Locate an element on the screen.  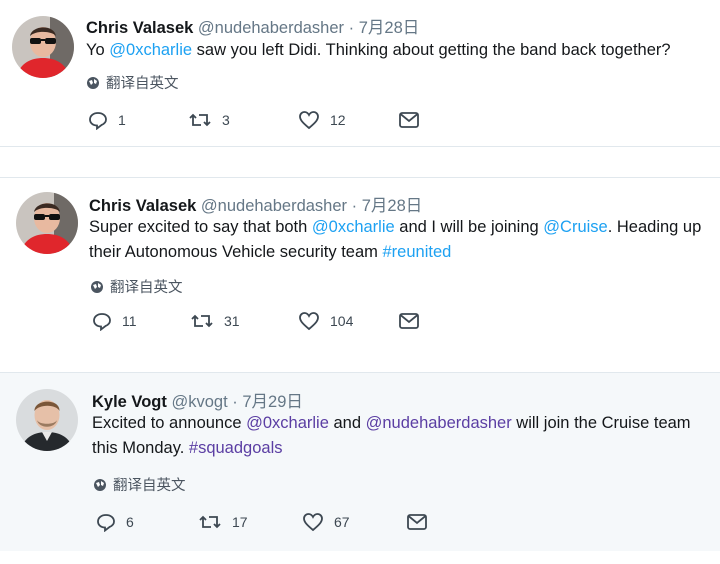
hashtag-reunited: #reunited is located at coordinates (417, 252).